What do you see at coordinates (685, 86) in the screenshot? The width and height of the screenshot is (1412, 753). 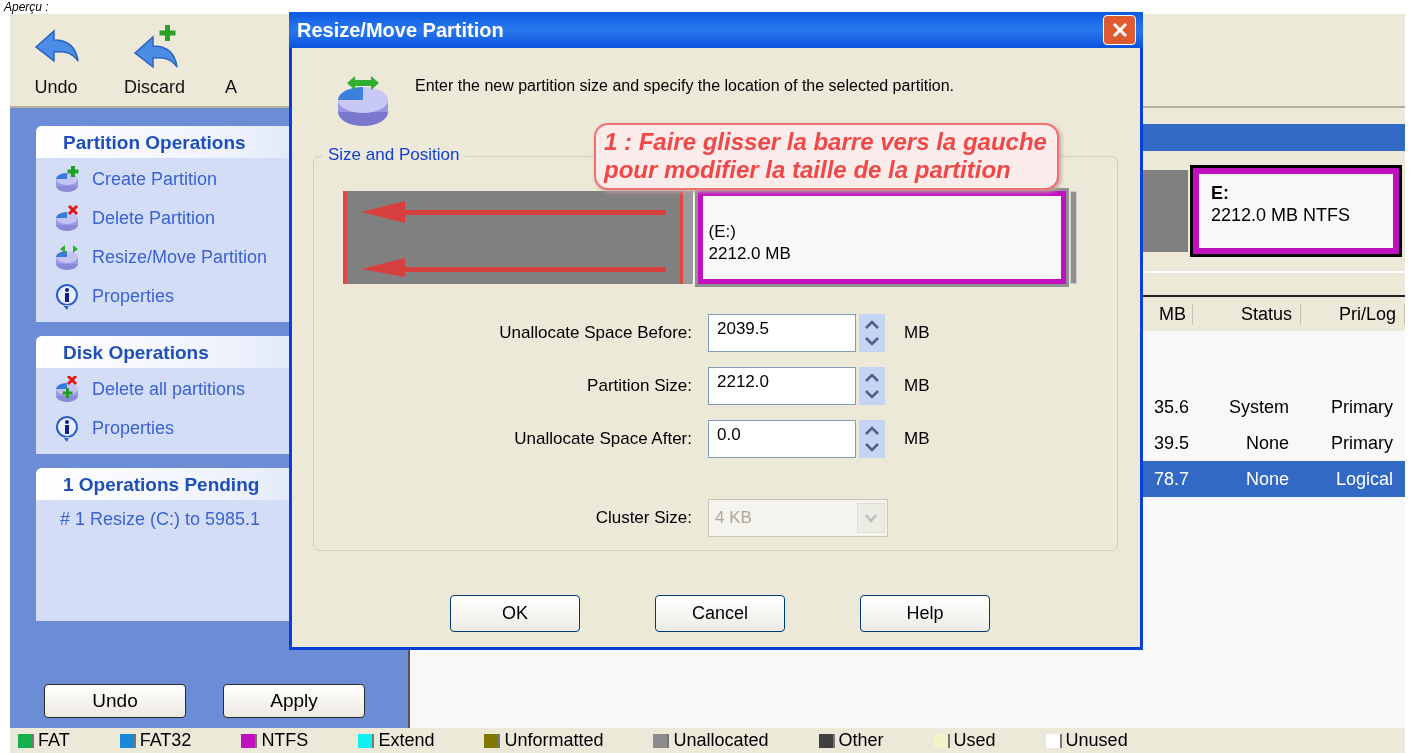 I see `dialog-description: Enter the new partition size and specify the location of the selected partition.` at bounding box center [685, 86].